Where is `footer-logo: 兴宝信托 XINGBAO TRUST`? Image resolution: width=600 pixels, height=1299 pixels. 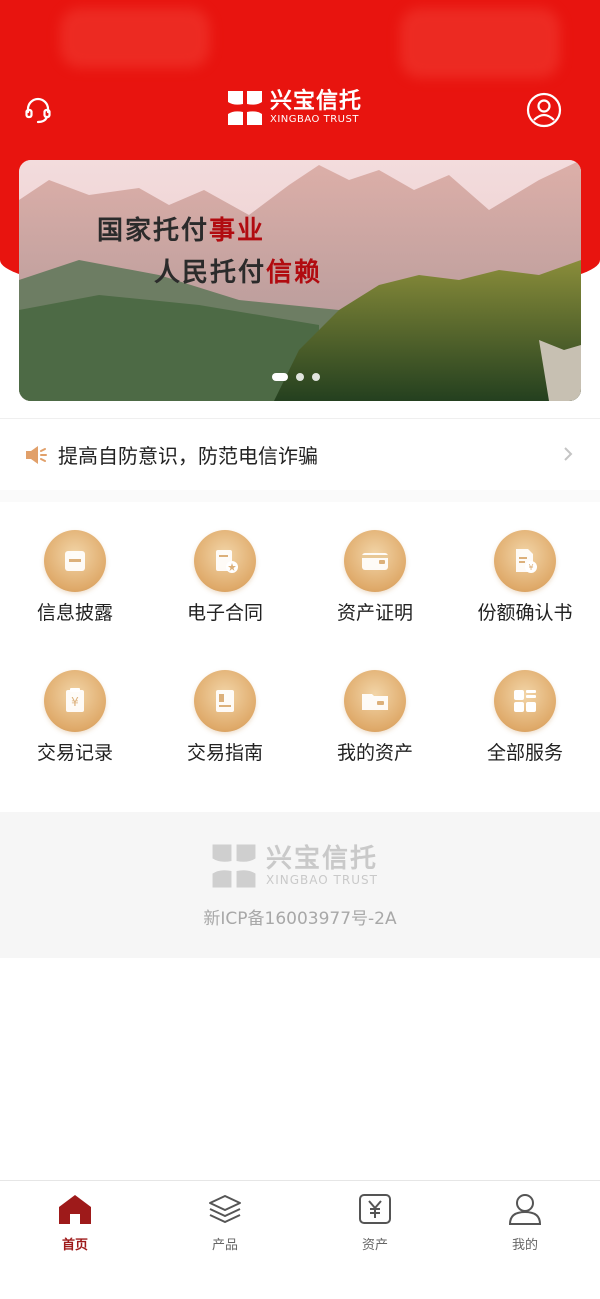 footer-logo: 兴宝信托 XINGBAO TRUST is located at coordinates (294, 866).